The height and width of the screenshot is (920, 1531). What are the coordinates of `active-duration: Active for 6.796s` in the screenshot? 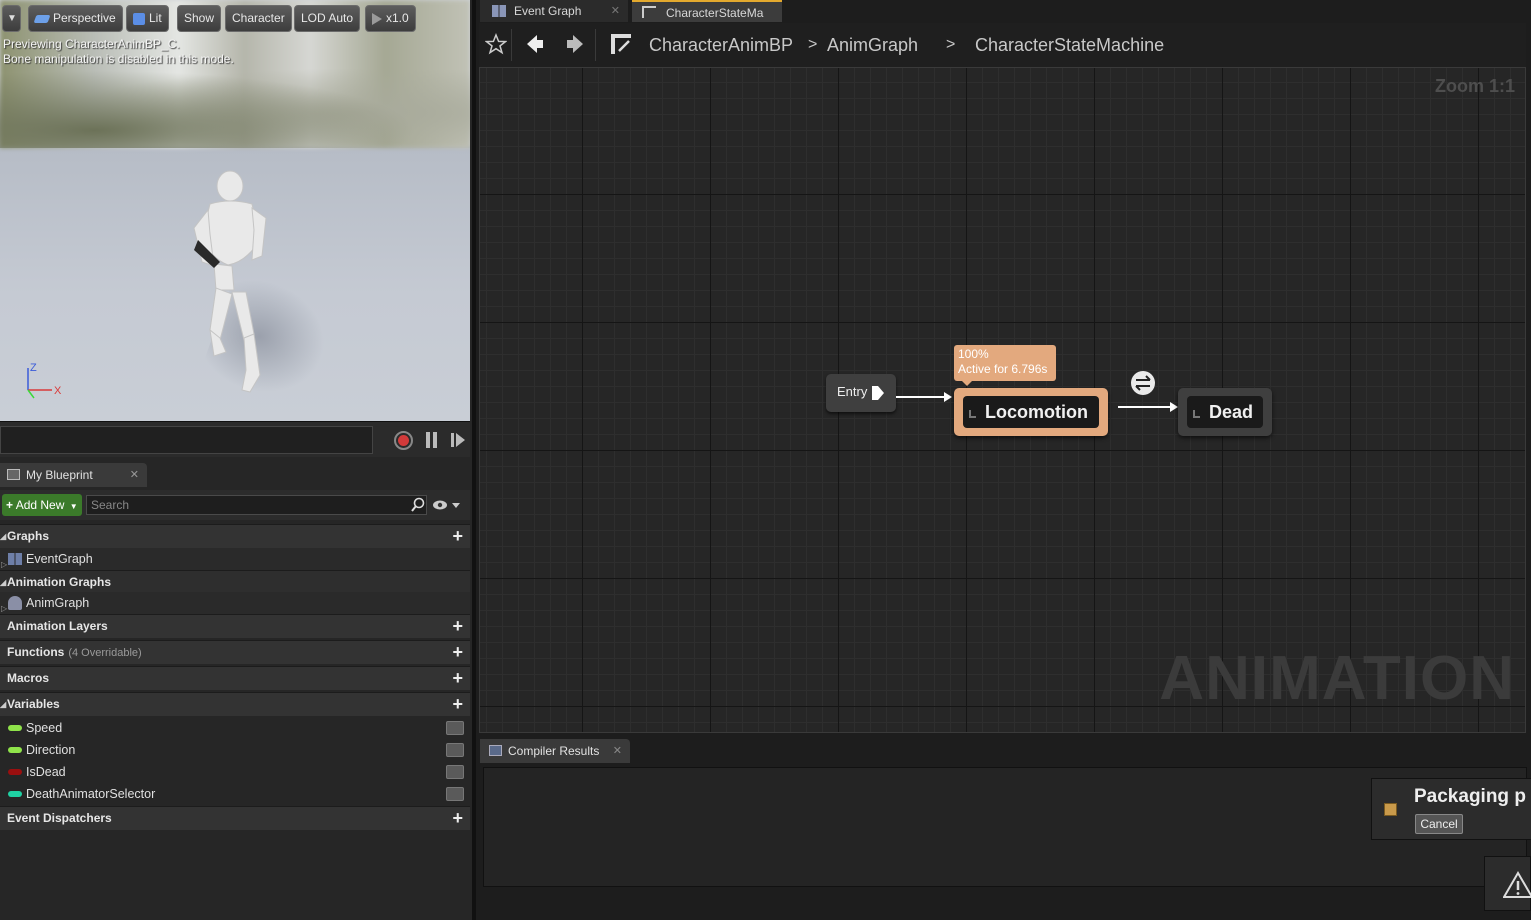 It's located at (1003, 369).